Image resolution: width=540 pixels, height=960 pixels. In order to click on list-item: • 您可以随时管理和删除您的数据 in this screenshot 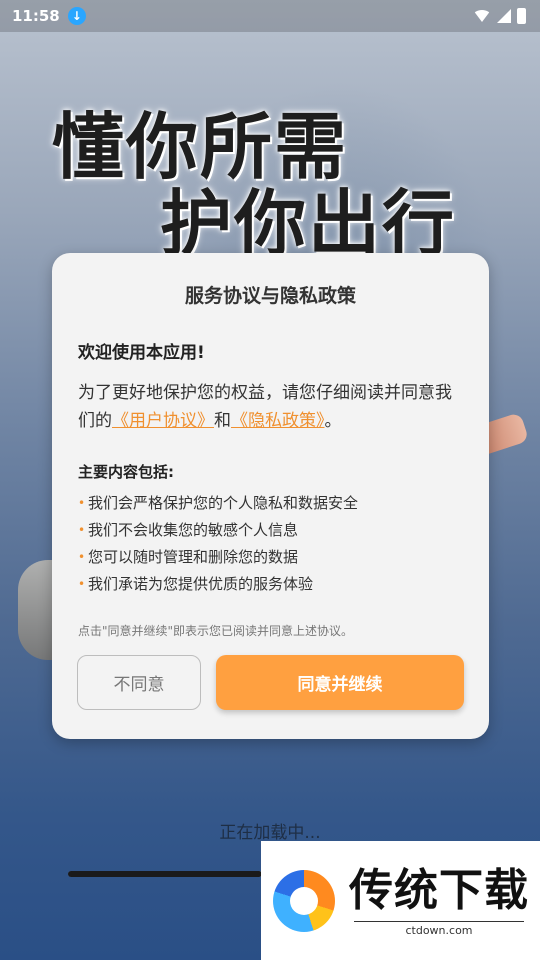, I will do `click(270, 557)`.